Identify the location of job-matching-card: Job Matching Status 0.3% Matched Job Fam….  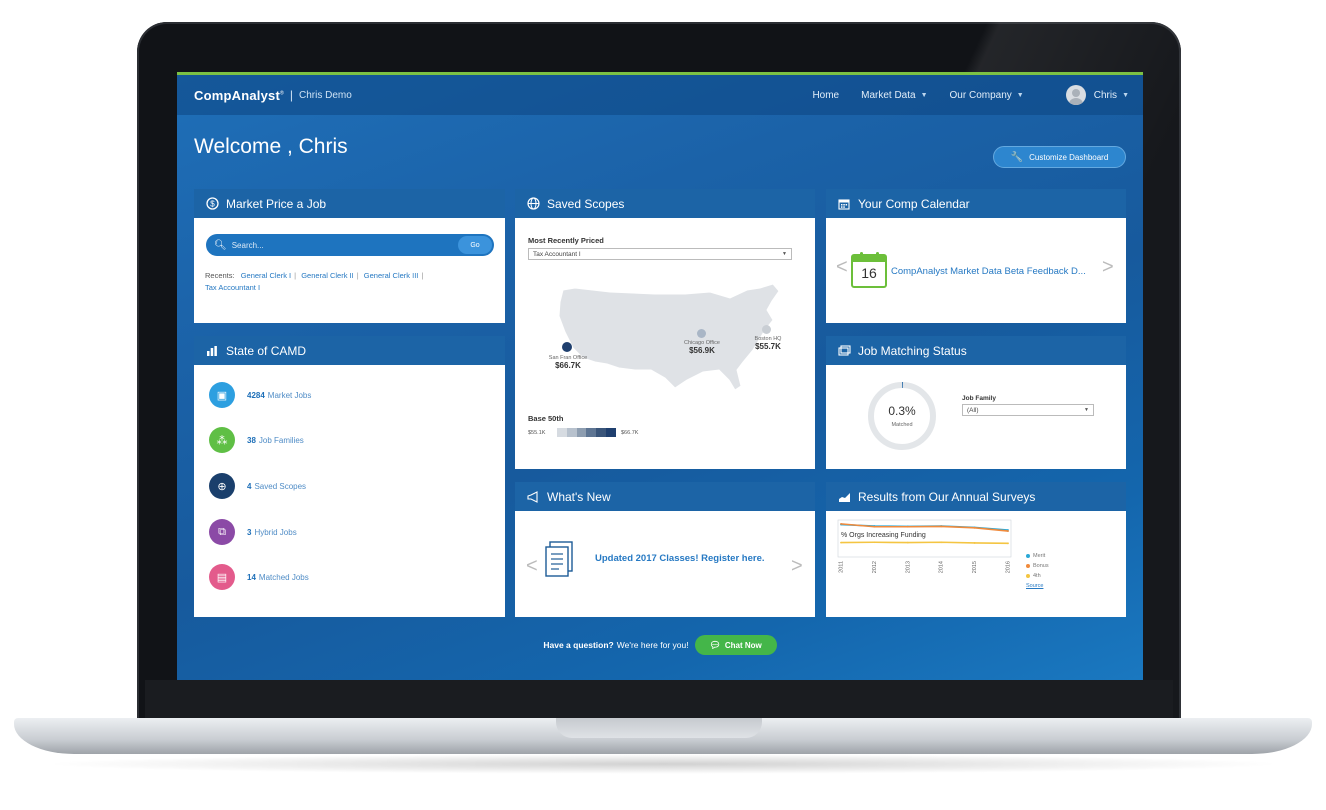
(976, 402).